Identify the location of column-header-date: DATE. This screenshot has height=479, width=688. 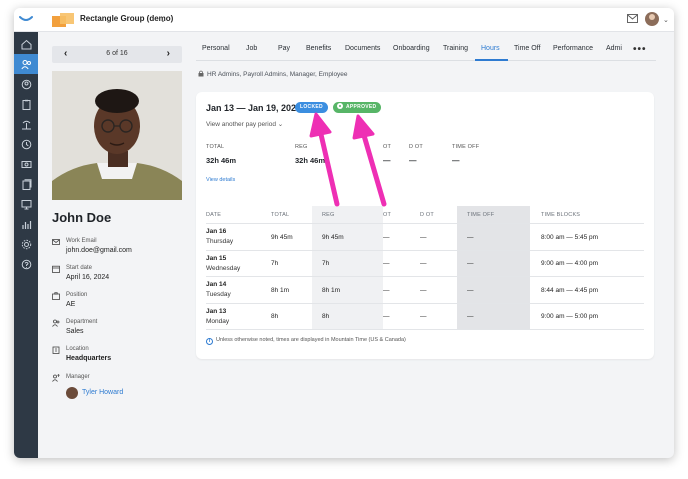
(214, 215).